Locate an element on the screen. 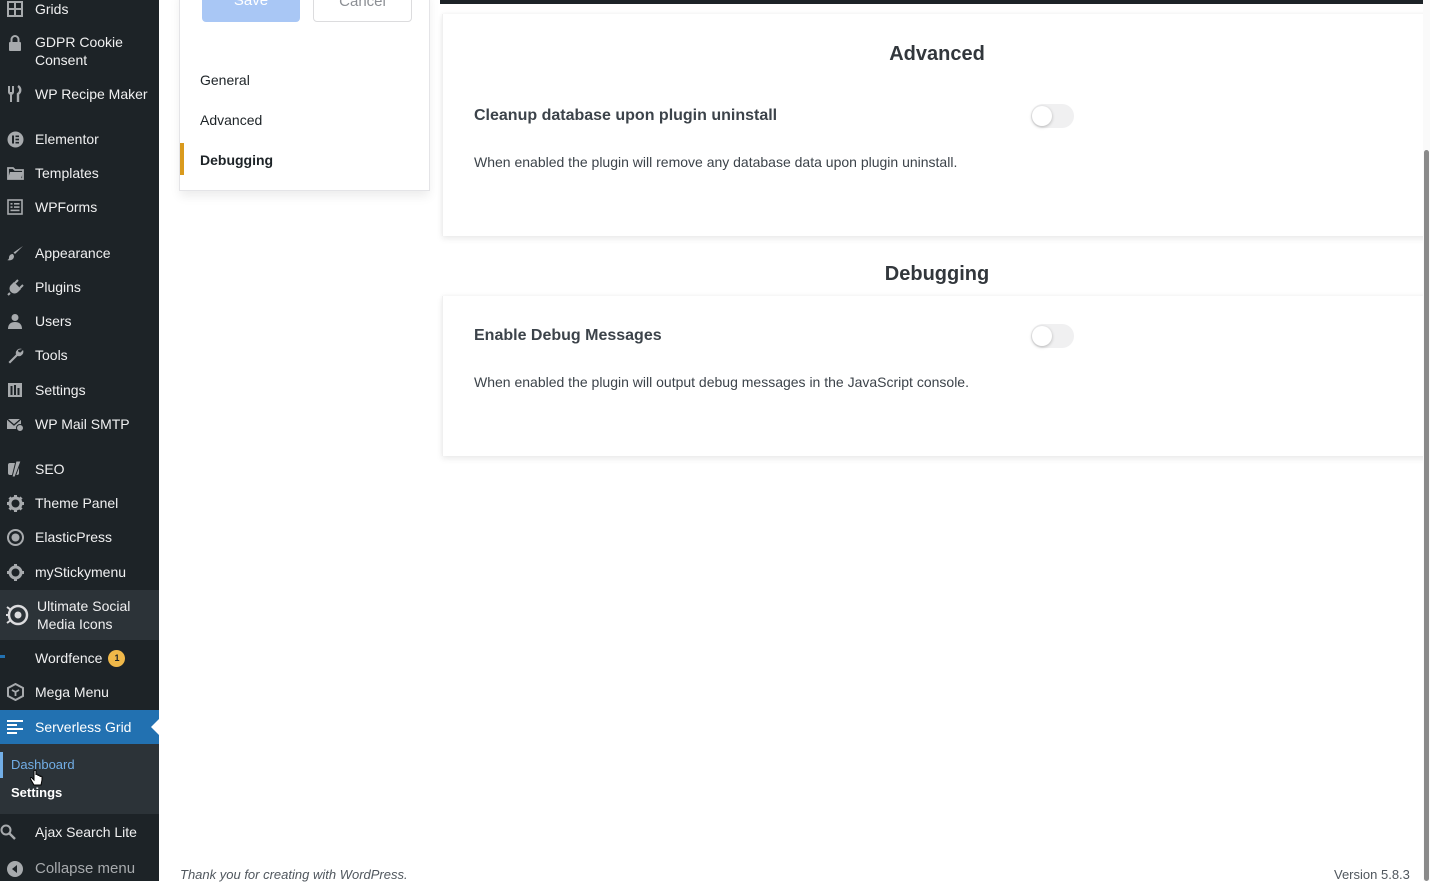  menu-item-ajax-search-lite: Ajax Search Lite is located at coordinates (79, 832).